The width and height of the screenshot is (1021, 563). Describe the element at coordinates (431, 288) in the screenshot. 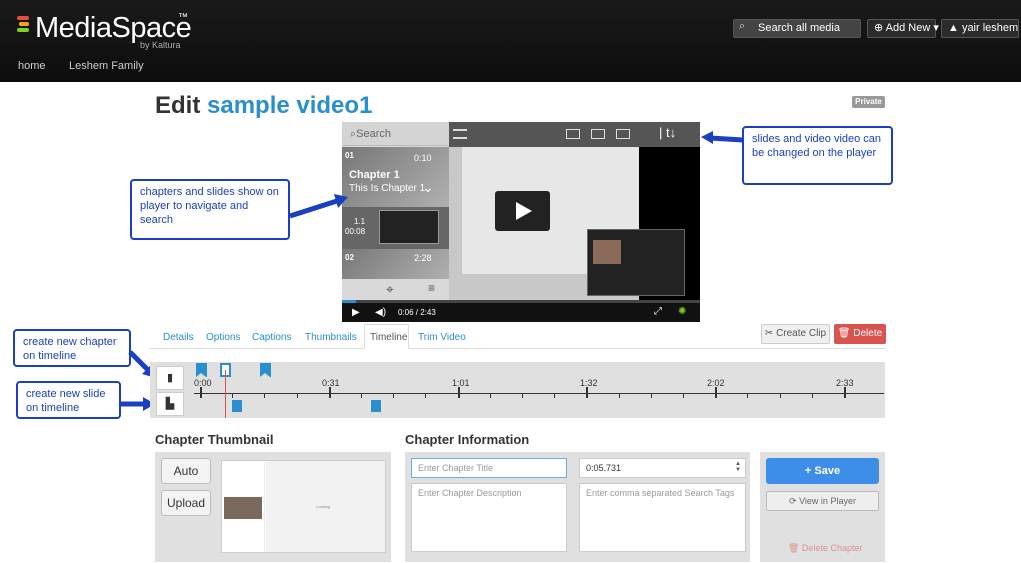

I see `sort-icon: ≡` at that location.